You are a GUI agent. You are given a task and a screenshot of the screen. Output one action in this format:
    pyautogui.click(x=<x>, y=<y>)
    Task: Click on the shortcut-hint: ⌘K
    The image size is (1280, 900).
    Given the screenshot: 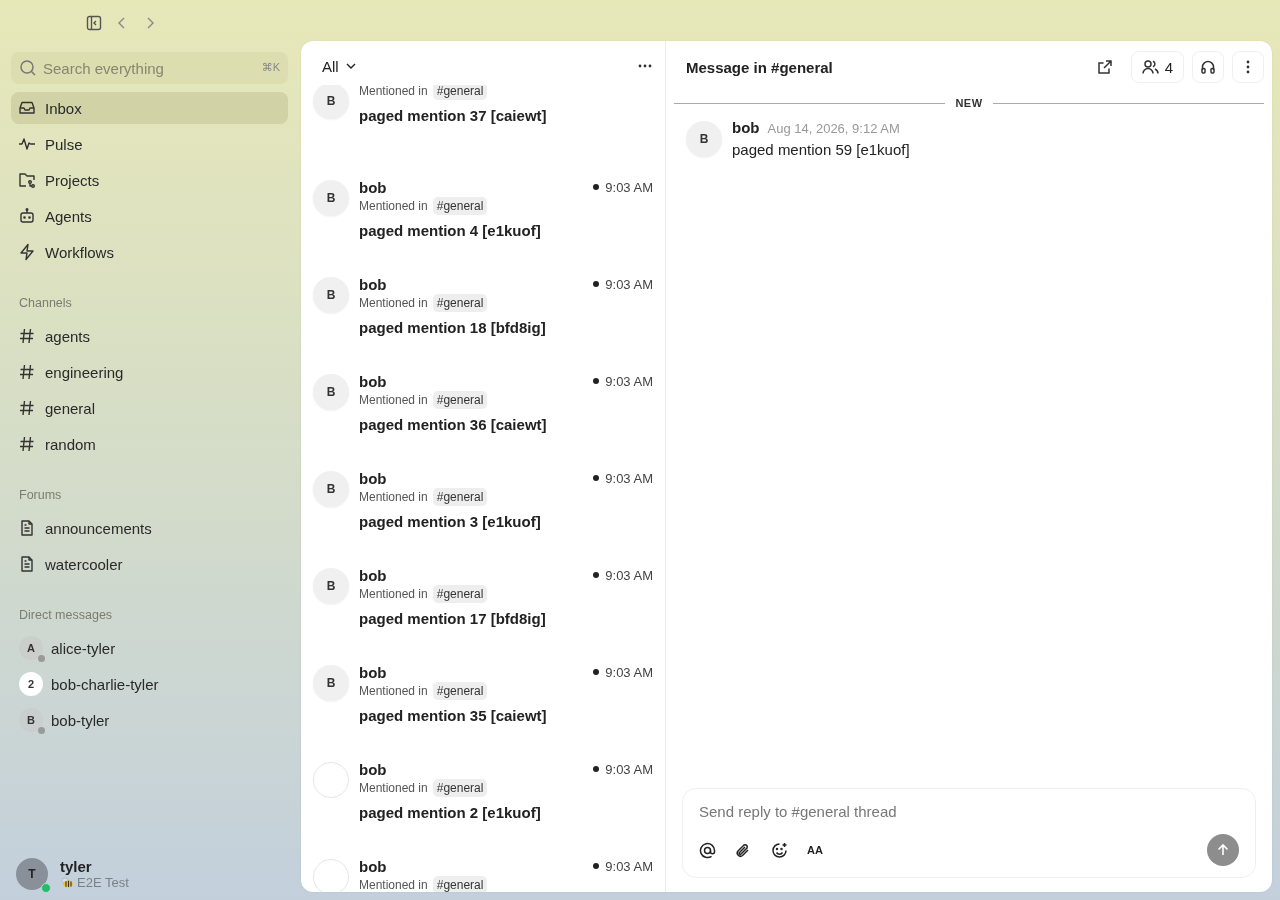 What is the action you would take?
    pyautogui.click(x=270, y=67)
    